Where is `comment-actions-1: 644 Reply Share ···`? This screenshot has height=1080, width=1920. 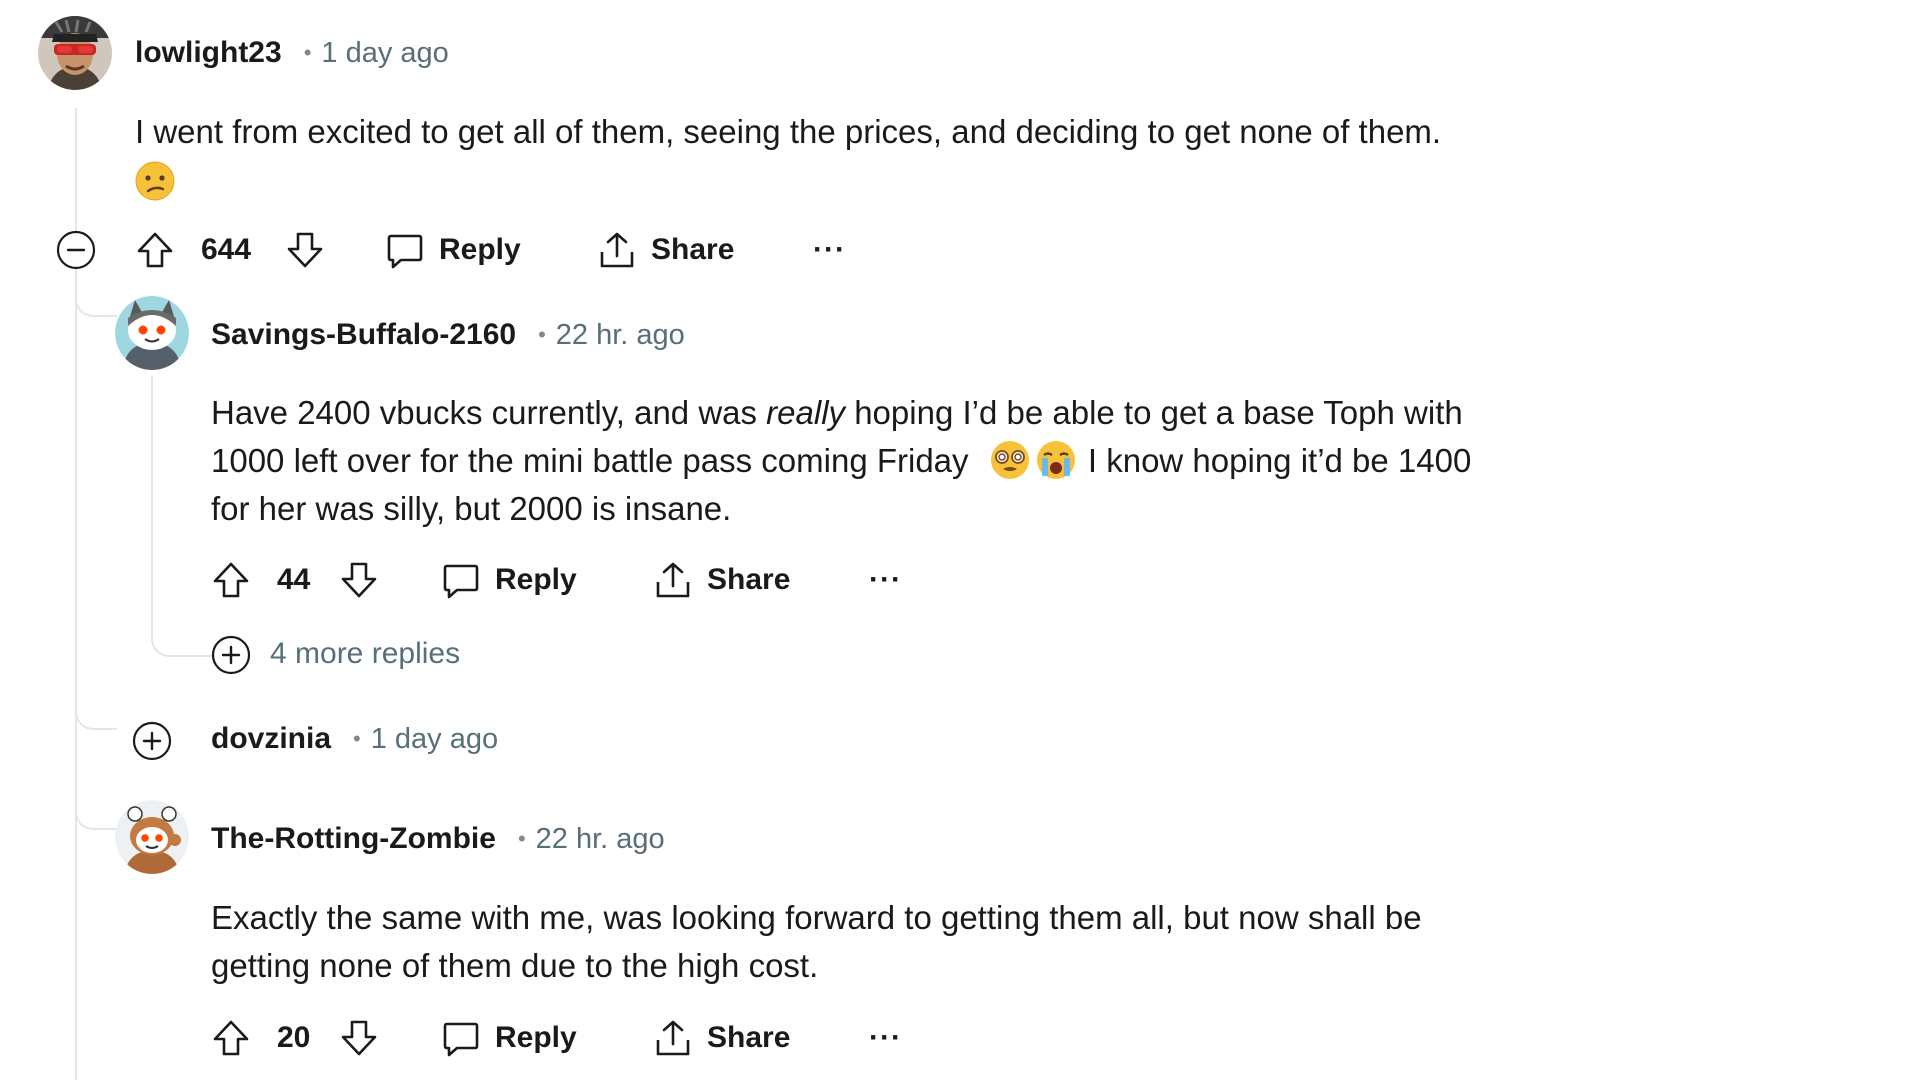
comment-actions-1: 644 Reply Share ··· is located at coordinates (515, 250).